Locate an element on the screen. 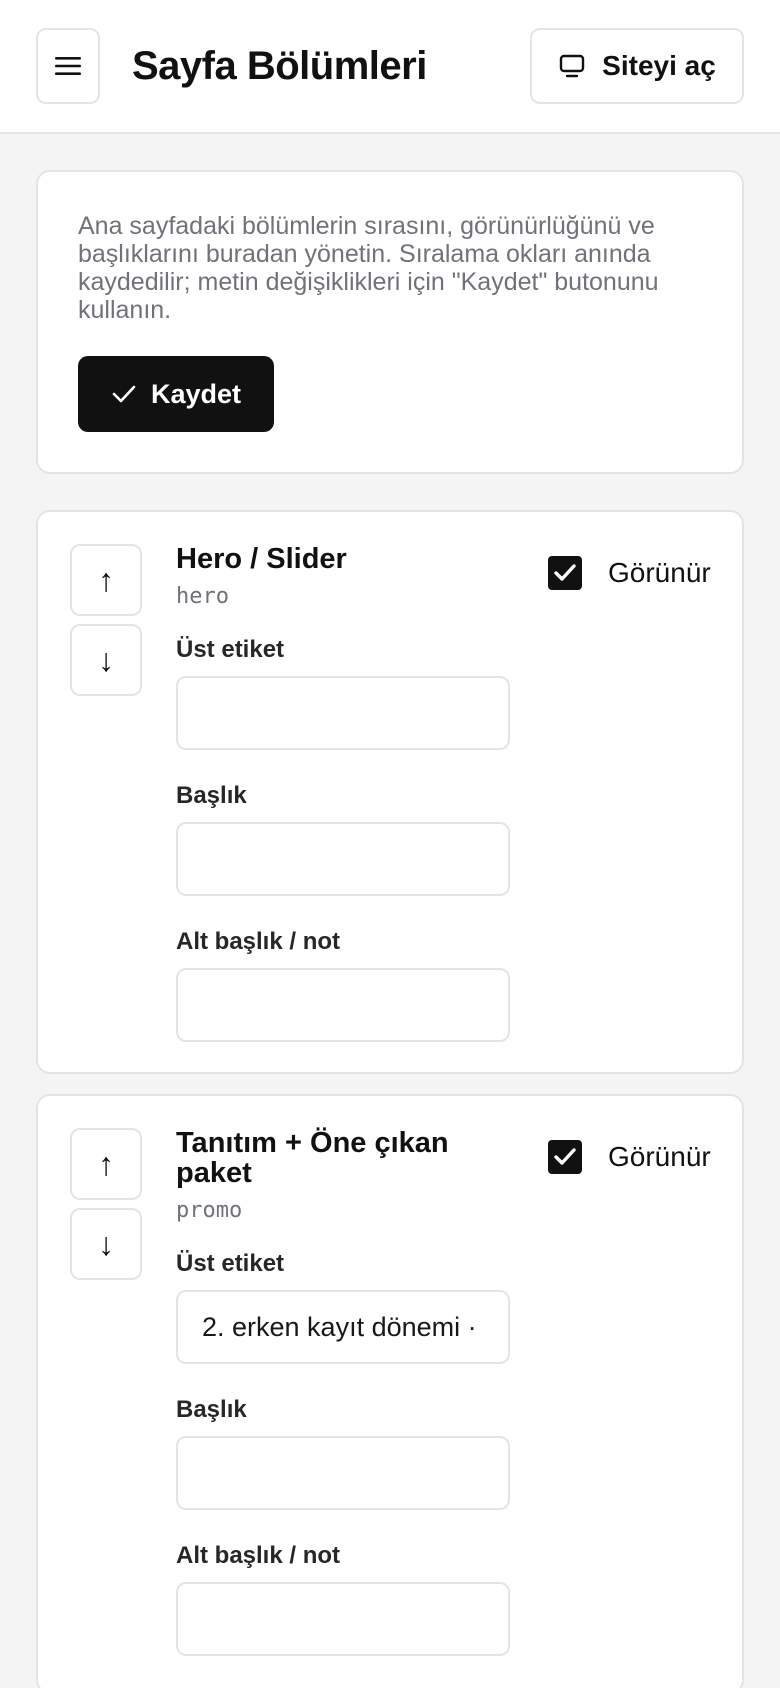 This screenshot has width=780, height=1688. open-site-button: Siteyi aç is located at coordinates (637, 66).